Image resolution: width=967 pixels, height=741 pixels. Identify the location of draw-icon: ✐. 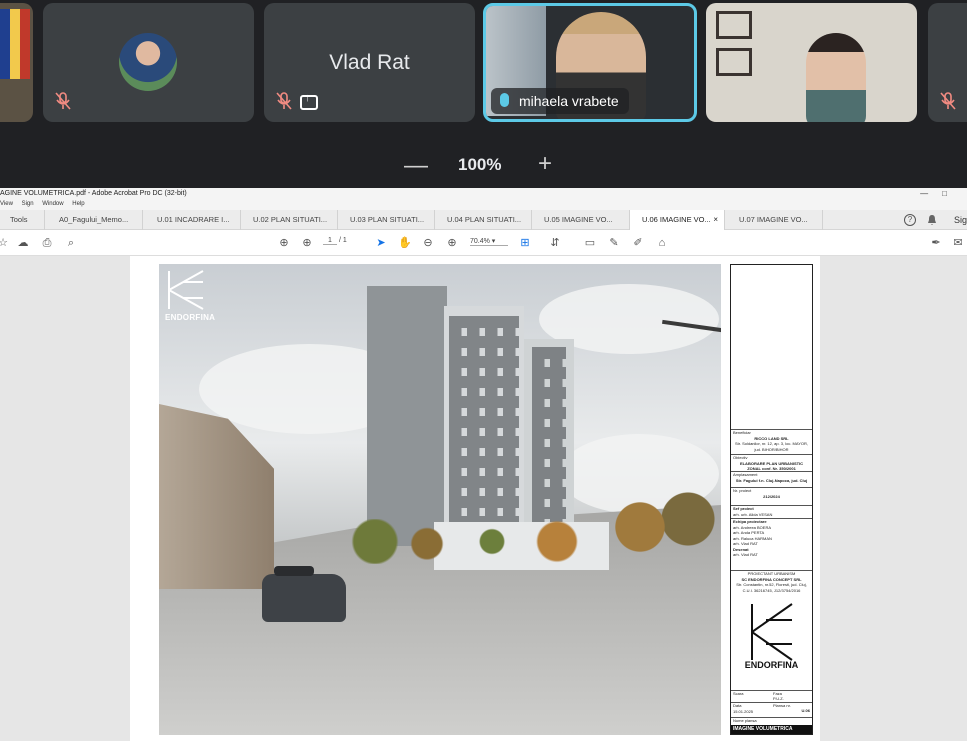
(638, 243).